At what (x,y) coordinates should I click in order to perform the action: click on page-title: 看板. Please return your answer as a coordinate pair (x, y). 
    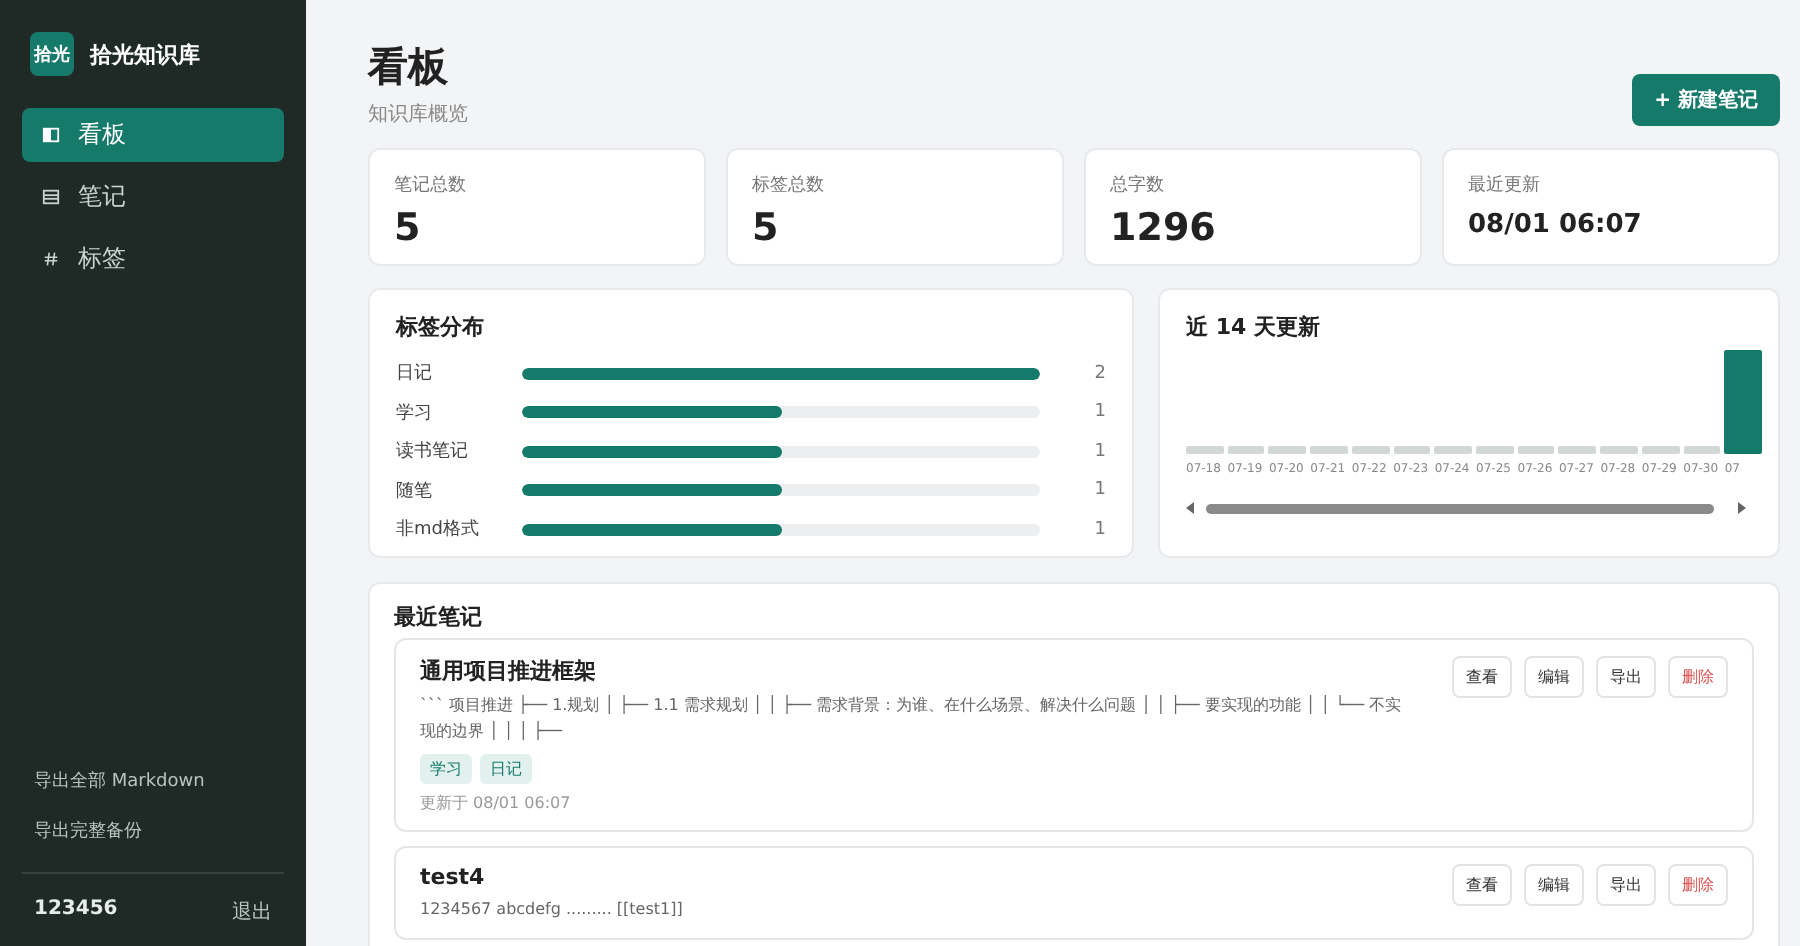
    Looking at the image, I should click on (409, 67).